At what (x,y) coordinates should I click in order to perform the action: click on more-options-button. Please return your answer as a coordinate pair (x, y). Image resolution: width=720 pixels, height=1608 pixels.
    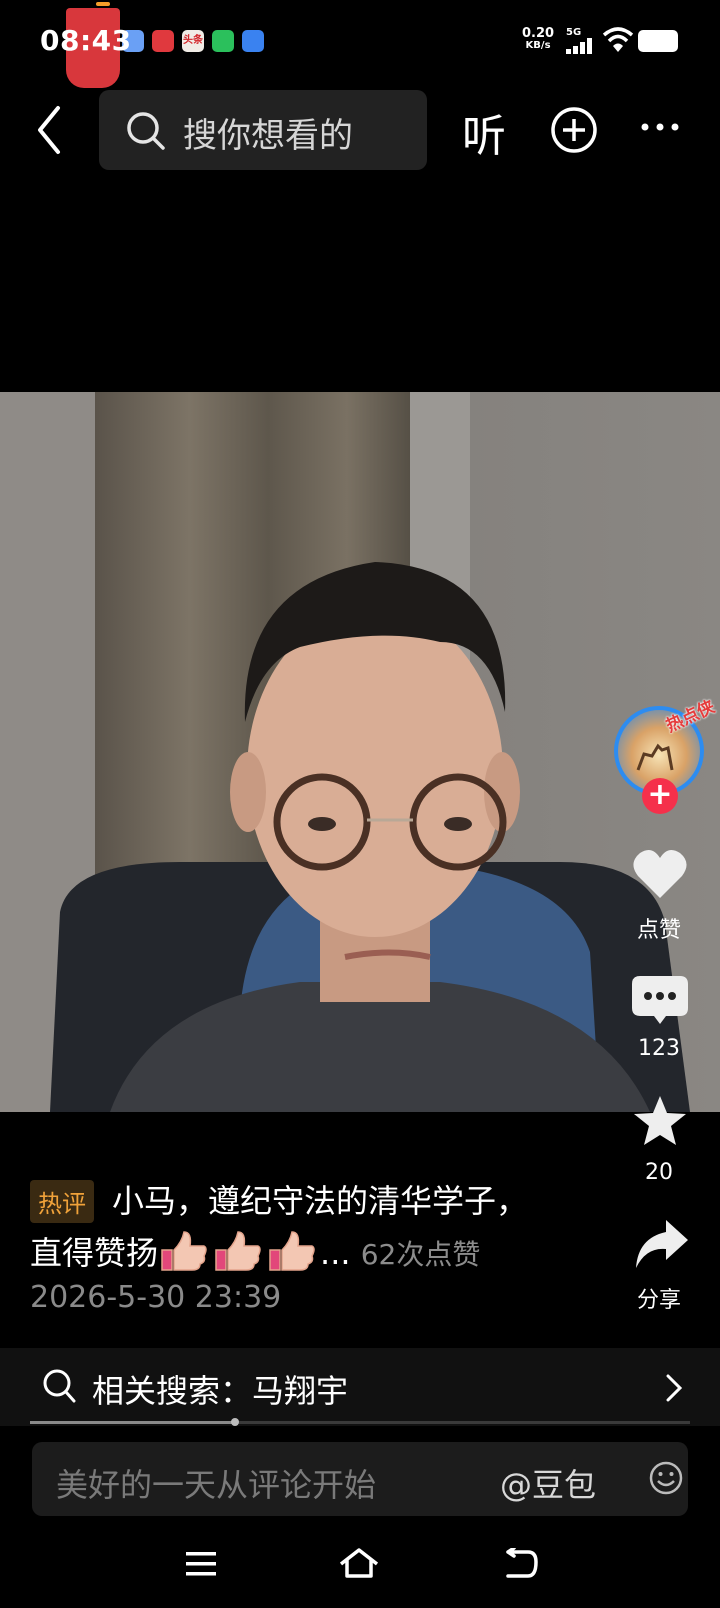
    Looking at the image, I should click on (660, 127).